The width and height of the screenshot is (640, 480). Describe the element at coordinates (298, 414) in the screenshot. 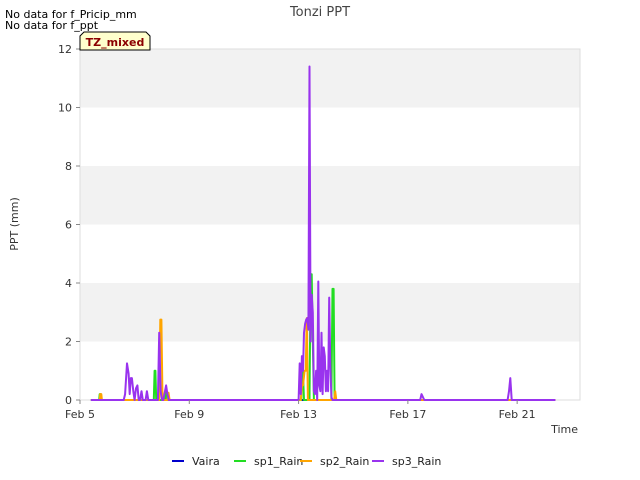

I see `x-tick-label: Feb 13` at that location.